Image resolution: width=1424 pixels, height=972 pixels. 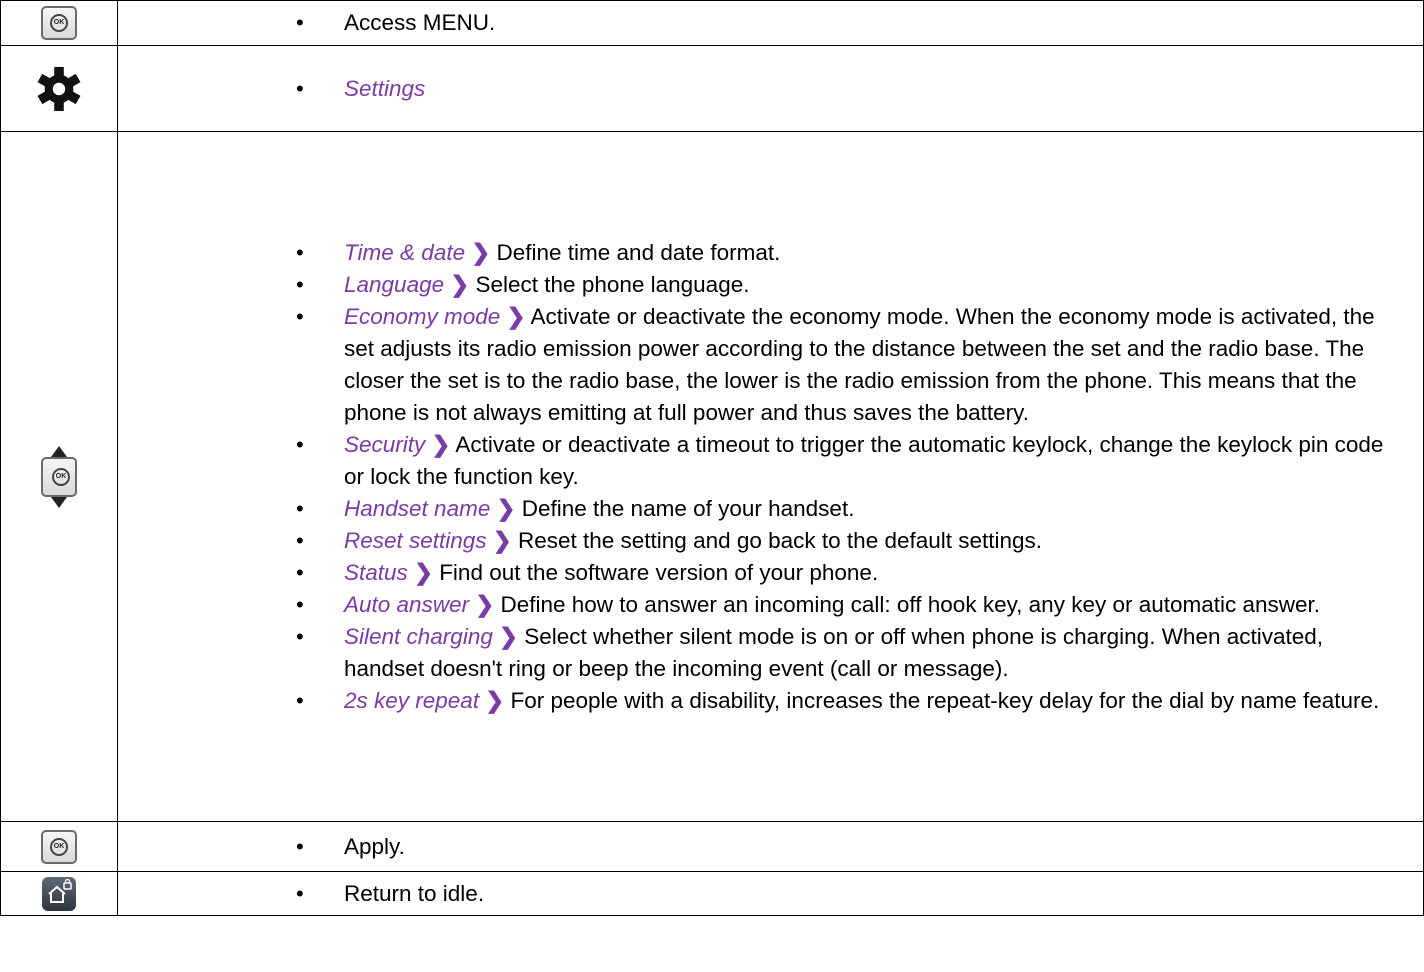 I want to click on house-icon, so click(x=60, y=890).